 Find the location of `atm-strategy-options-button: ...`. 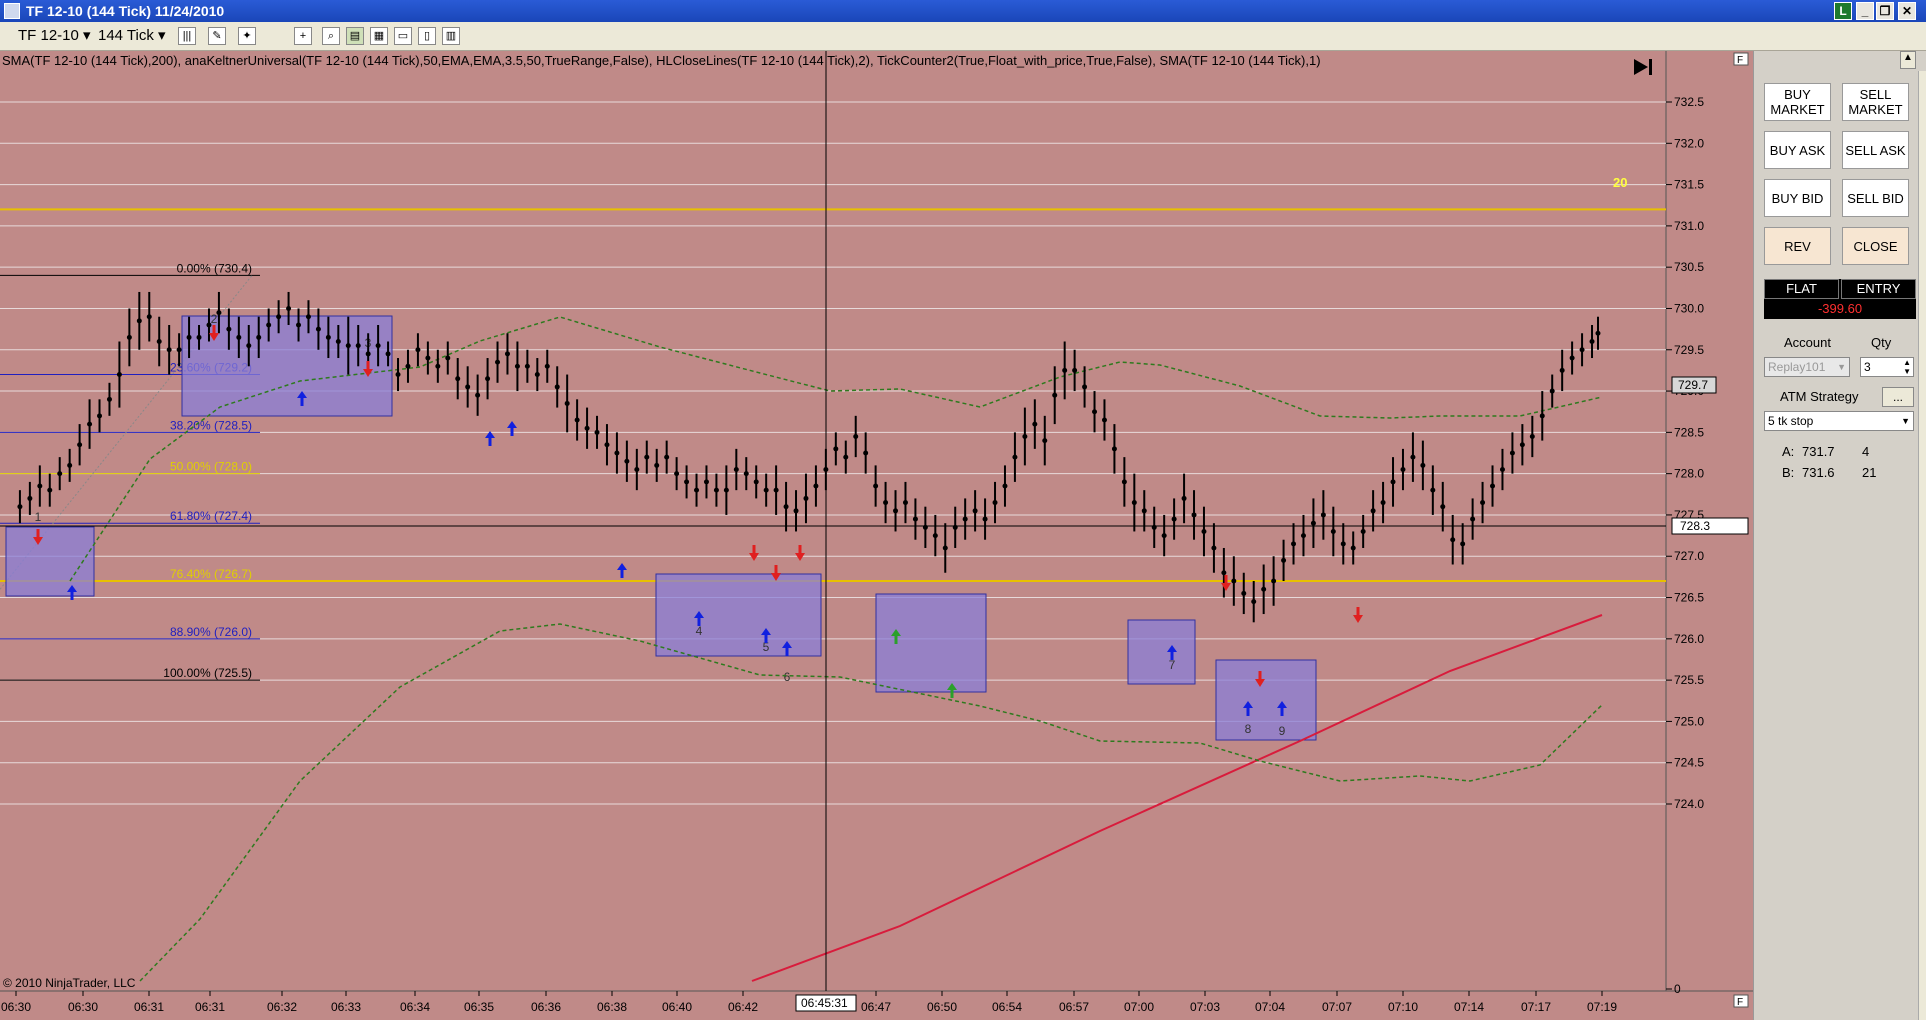

atm-strategy-options-button: ... is located at coordinates (1898, 397).